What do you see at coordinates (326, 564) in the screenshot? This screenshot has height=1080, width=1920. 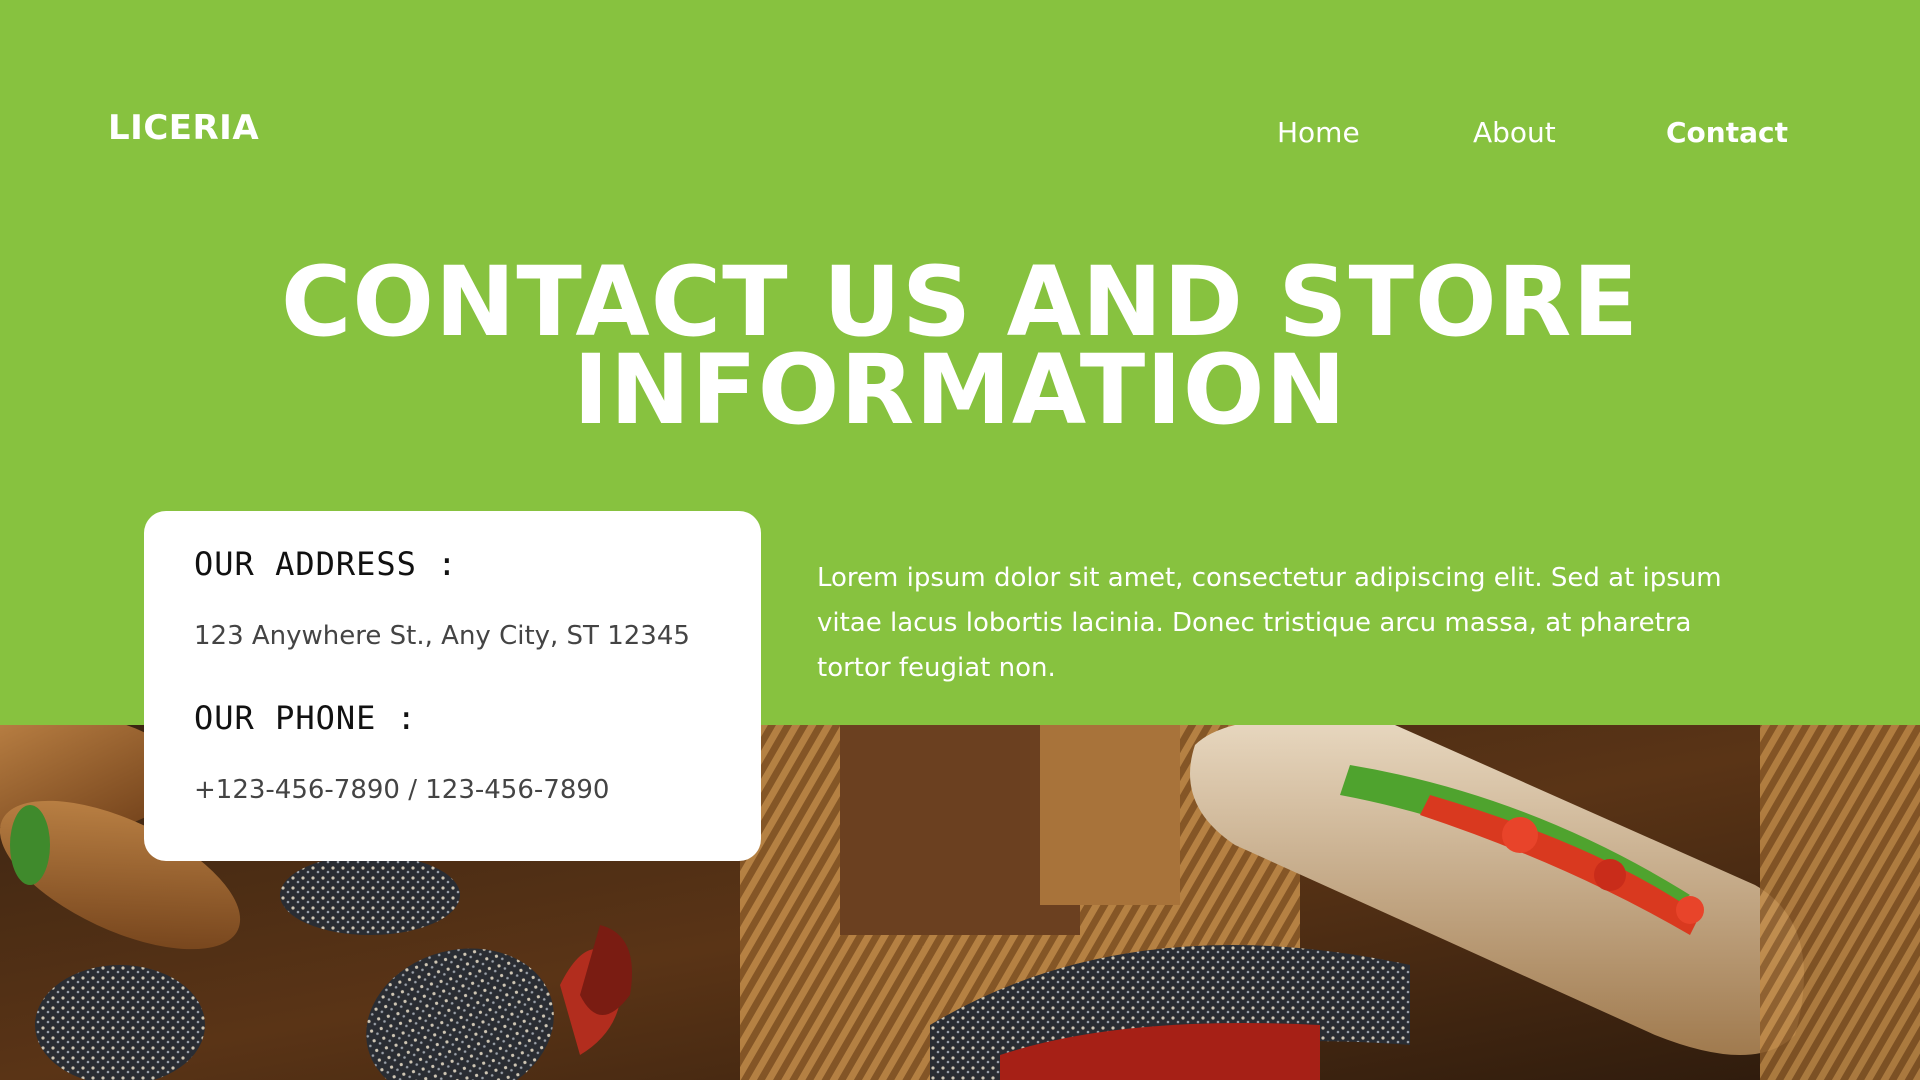 I see `address-label: OUR ADDRESS :` at bounding box center [326, 564].